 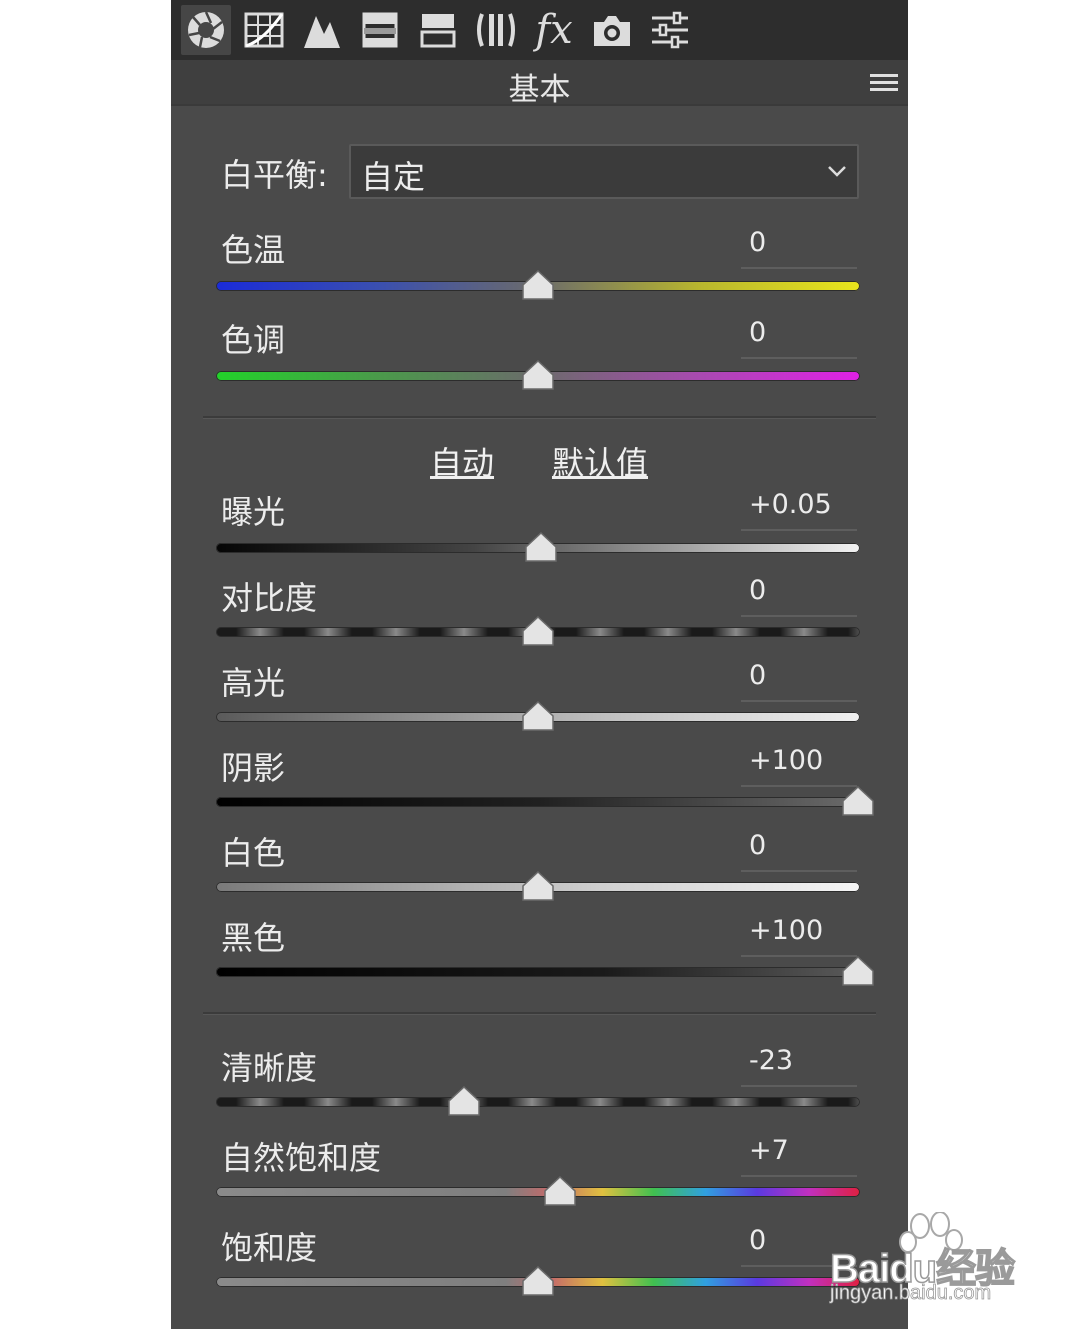 What do you see at coordinates (799, 850) in the screenshot?
I see `whites-value-field: 0` at bounding box center [799, 850].